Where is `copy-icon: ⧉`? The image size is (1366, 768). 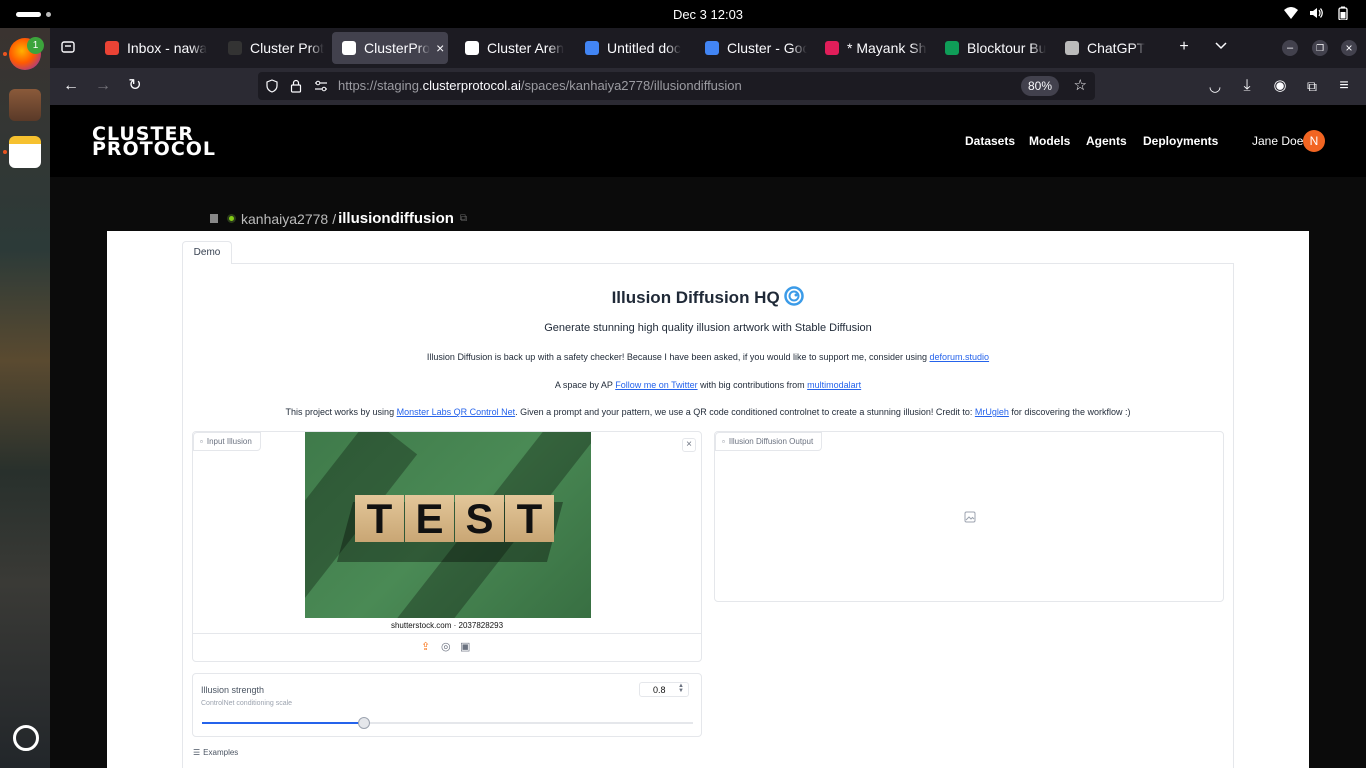 copy-icon: ⧉ is located at coordinates (463, 218).